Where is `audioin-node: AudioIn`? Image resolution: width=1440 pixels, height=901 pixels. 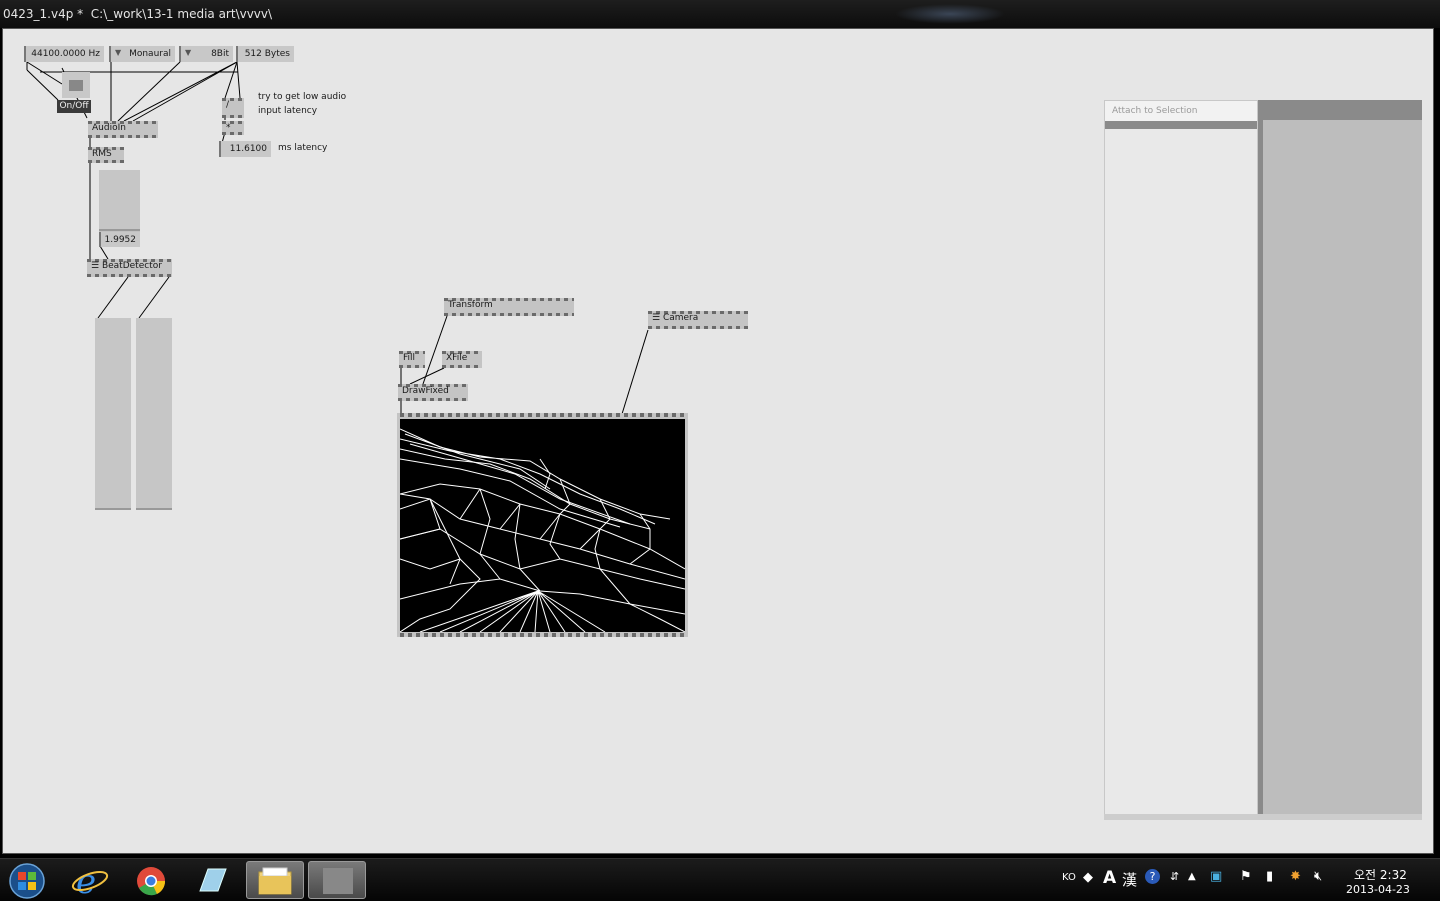 audioin-node: AudioIn is located at coordinates (123, 129).